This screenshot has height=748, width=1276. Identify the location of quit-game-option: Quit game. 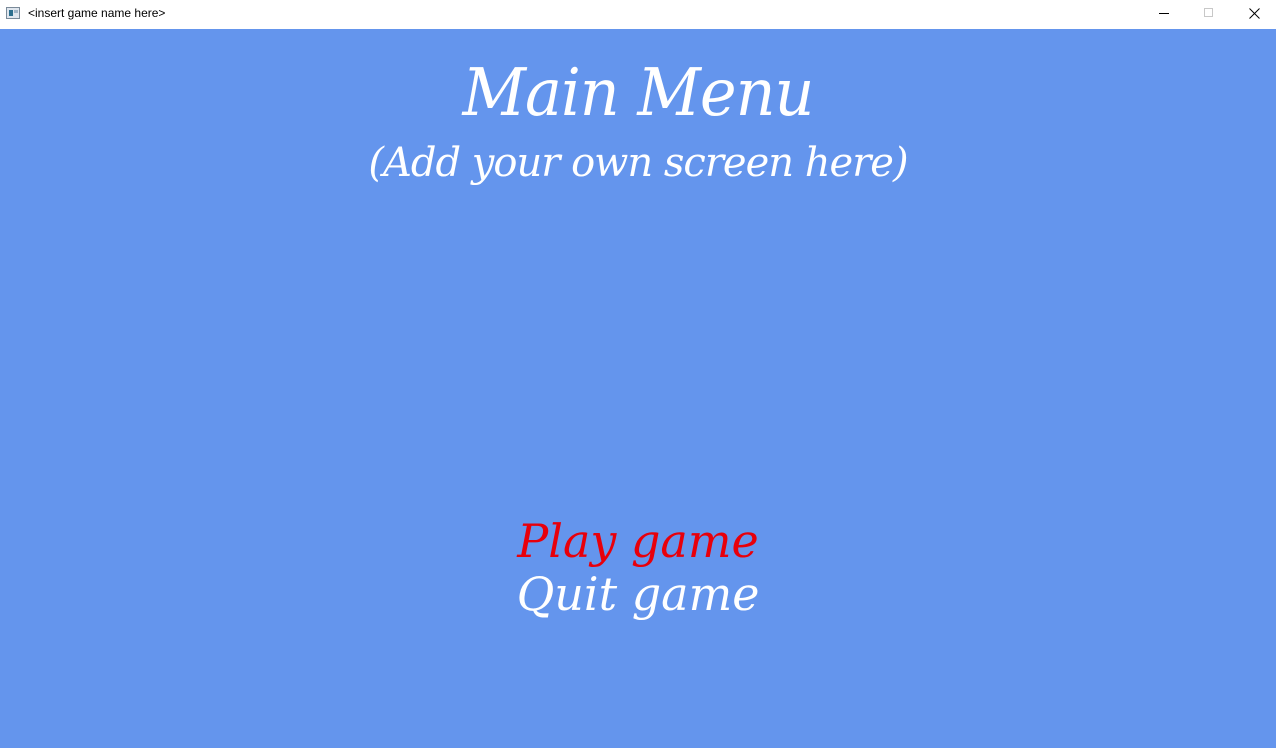
(638, 594).